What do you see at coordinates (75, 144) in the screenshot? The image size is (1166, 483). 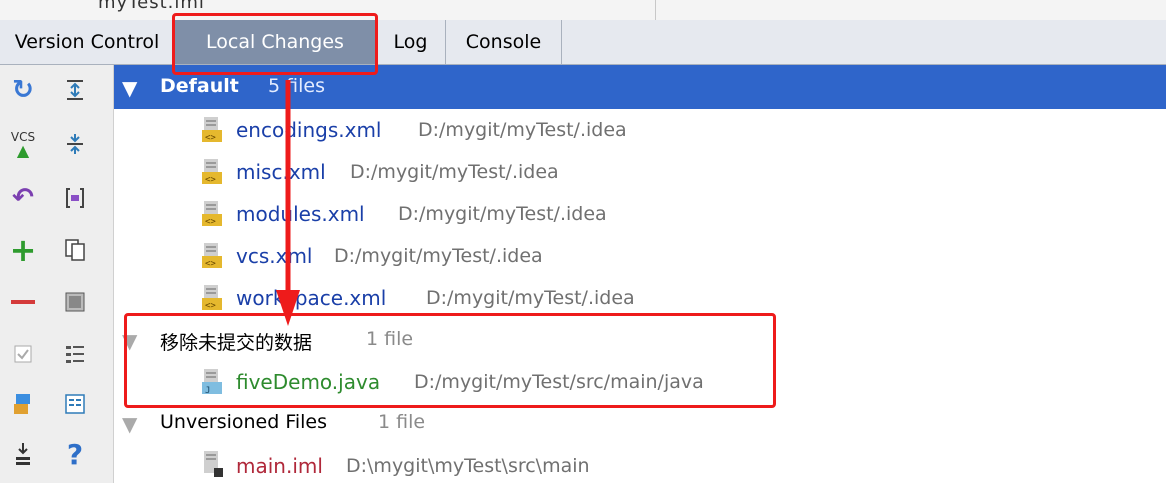 I see `collapse-all-icon` at bounding box center [75, 144].